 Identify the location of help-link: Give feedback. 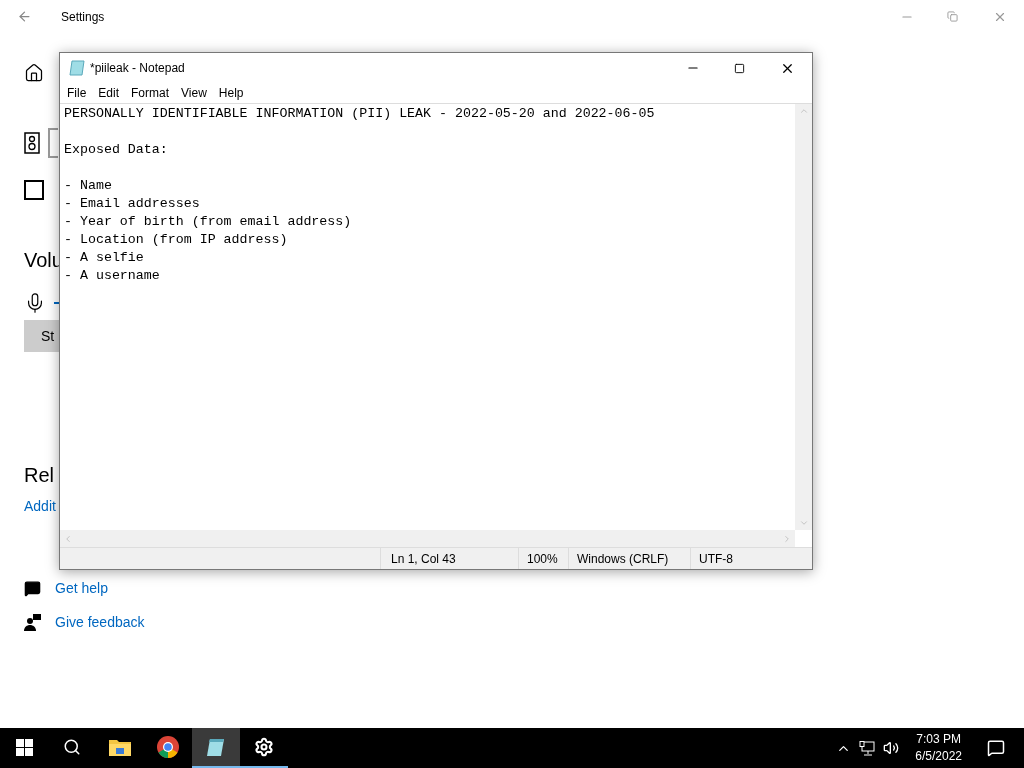
(100, 622).